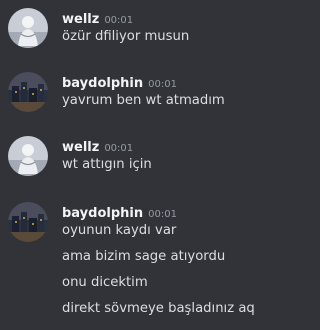 This screenshot has width=320, height=330. Describe the element at coordinates (126, 36) in the screenshot. I see `message-text: özür dfiliyor musun` at that location.